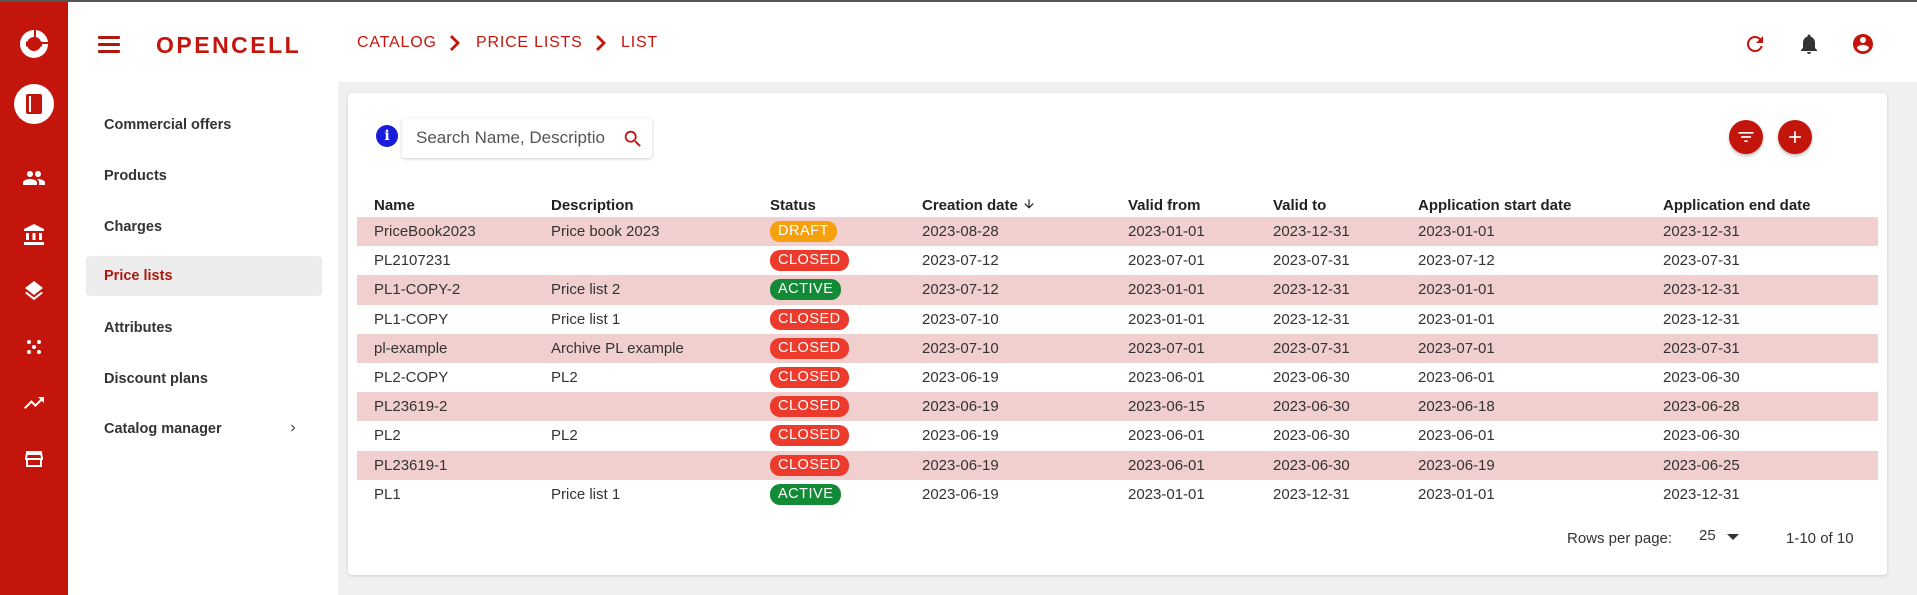  Describe the element at coordinates (643, 232) in the screenshot. I see `cell-description: Price book 2023` at that location.